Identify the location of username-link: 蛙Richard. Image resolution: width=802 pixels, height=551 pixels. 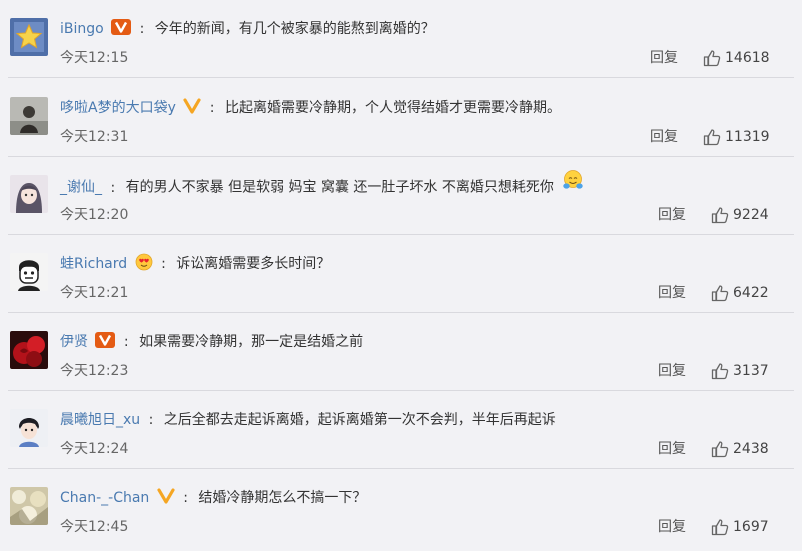
(93, 264).